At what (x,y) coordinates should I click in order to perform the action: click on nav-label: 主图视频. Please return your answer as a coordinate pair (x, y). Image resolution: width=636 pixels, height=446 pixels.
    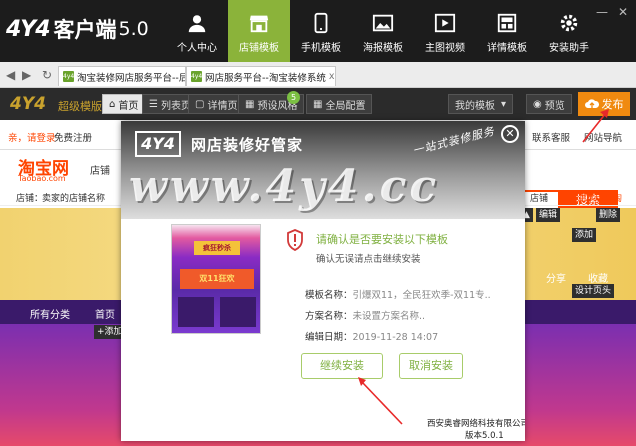
    Looking at the image, I should click on (445, 48).